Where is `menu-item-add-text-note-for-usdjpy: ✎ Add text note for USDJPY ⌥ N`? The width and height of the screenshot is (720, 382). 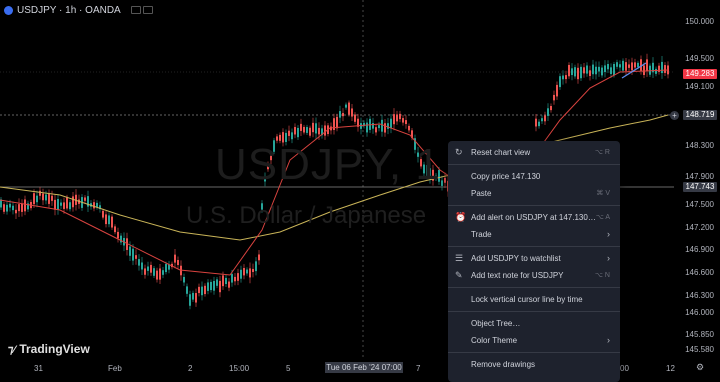 menu-item-add-text-note-for-usdjpy: ✎ Add text note for USDJPY ⌥ N is located at coordinates (534, 275).